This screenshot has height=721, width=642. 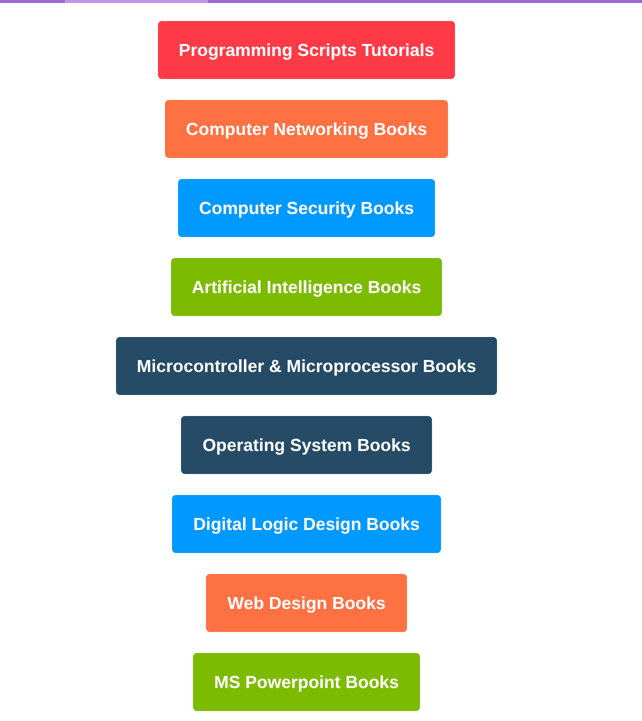 What do you see at coordinates (306, 129) in the screenshot?
I see `category-link-button: Computer Networking Books` at bounding box center [306, 129].